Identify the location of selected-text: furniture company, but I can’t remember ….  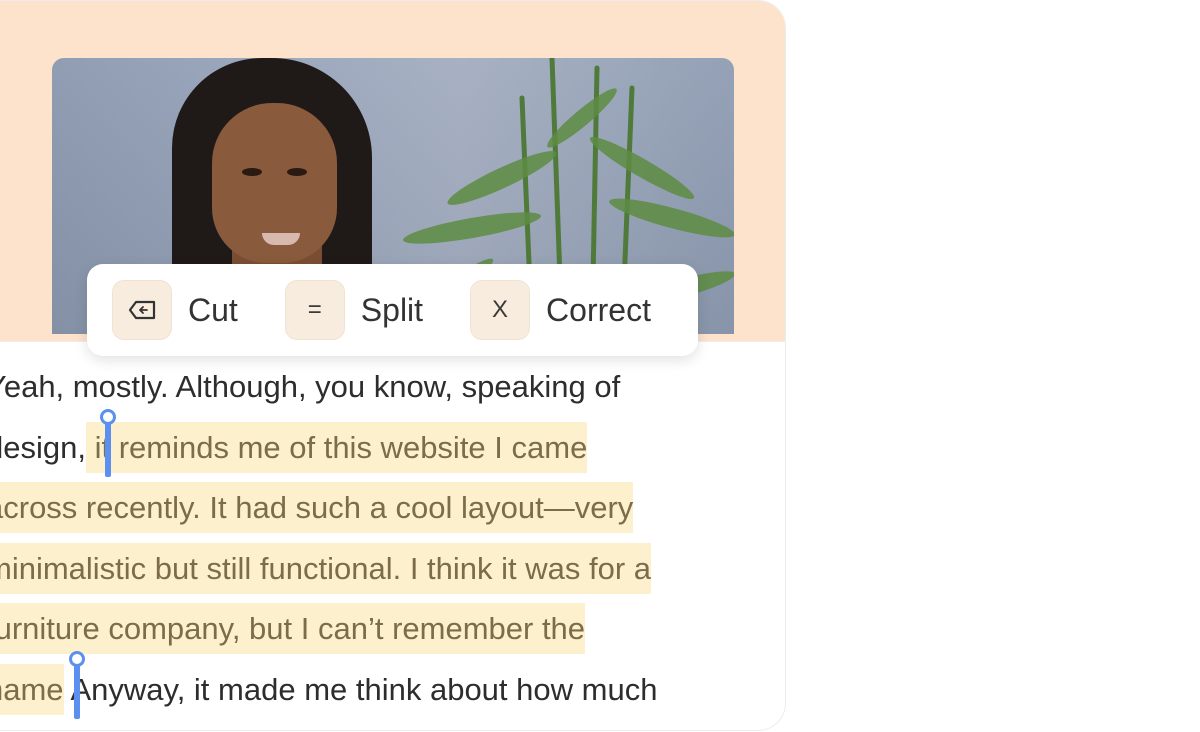
(293, 628).